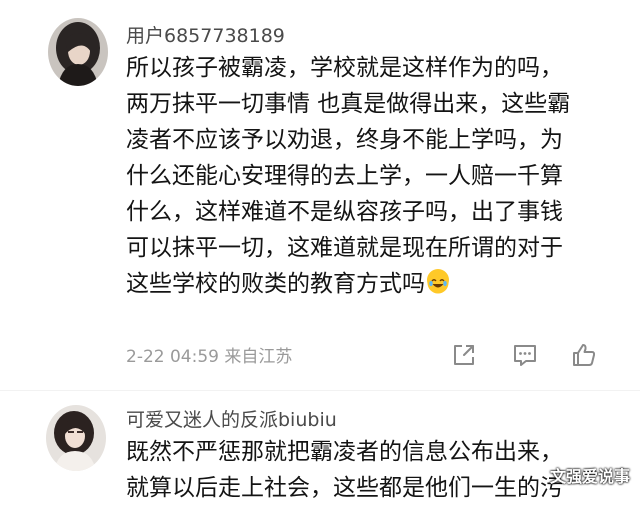 Image resolution: width=640 pixels, height=506 pixels. I want to click on like-icon, so click(584, 355).